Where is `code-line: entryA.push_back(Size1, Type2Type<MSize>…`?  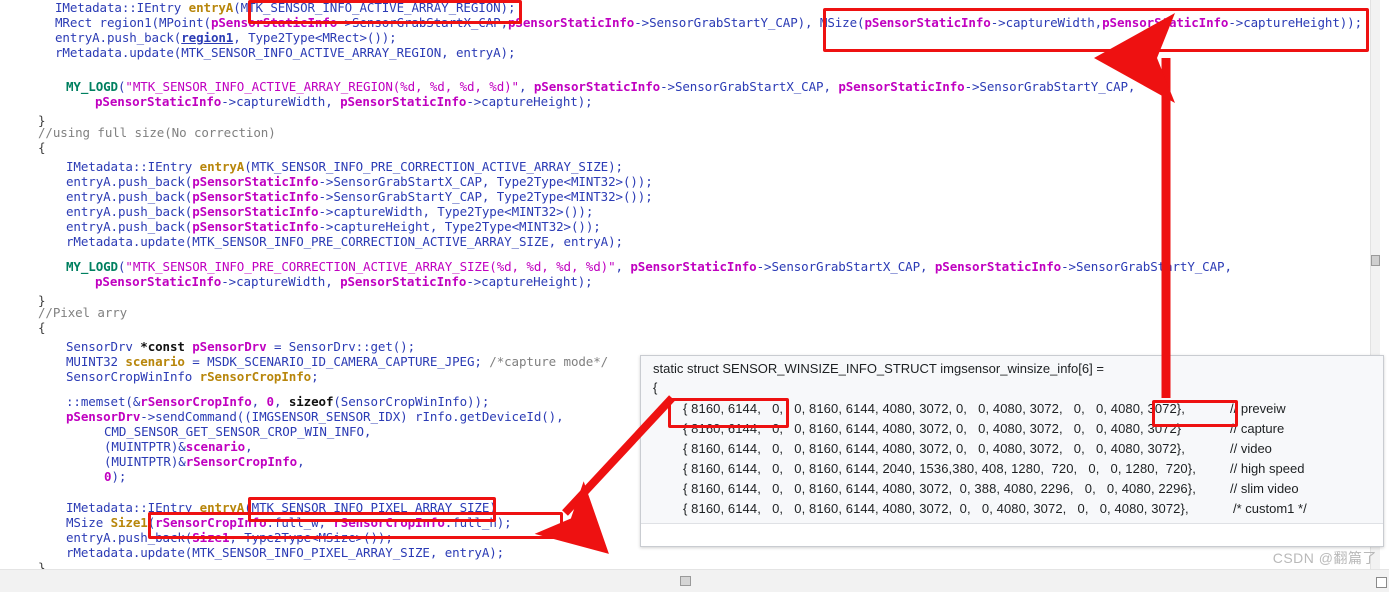
code-line: entryA.push_back(Size1, Type2Type<MSize>… is located at coordinates (229, 537).